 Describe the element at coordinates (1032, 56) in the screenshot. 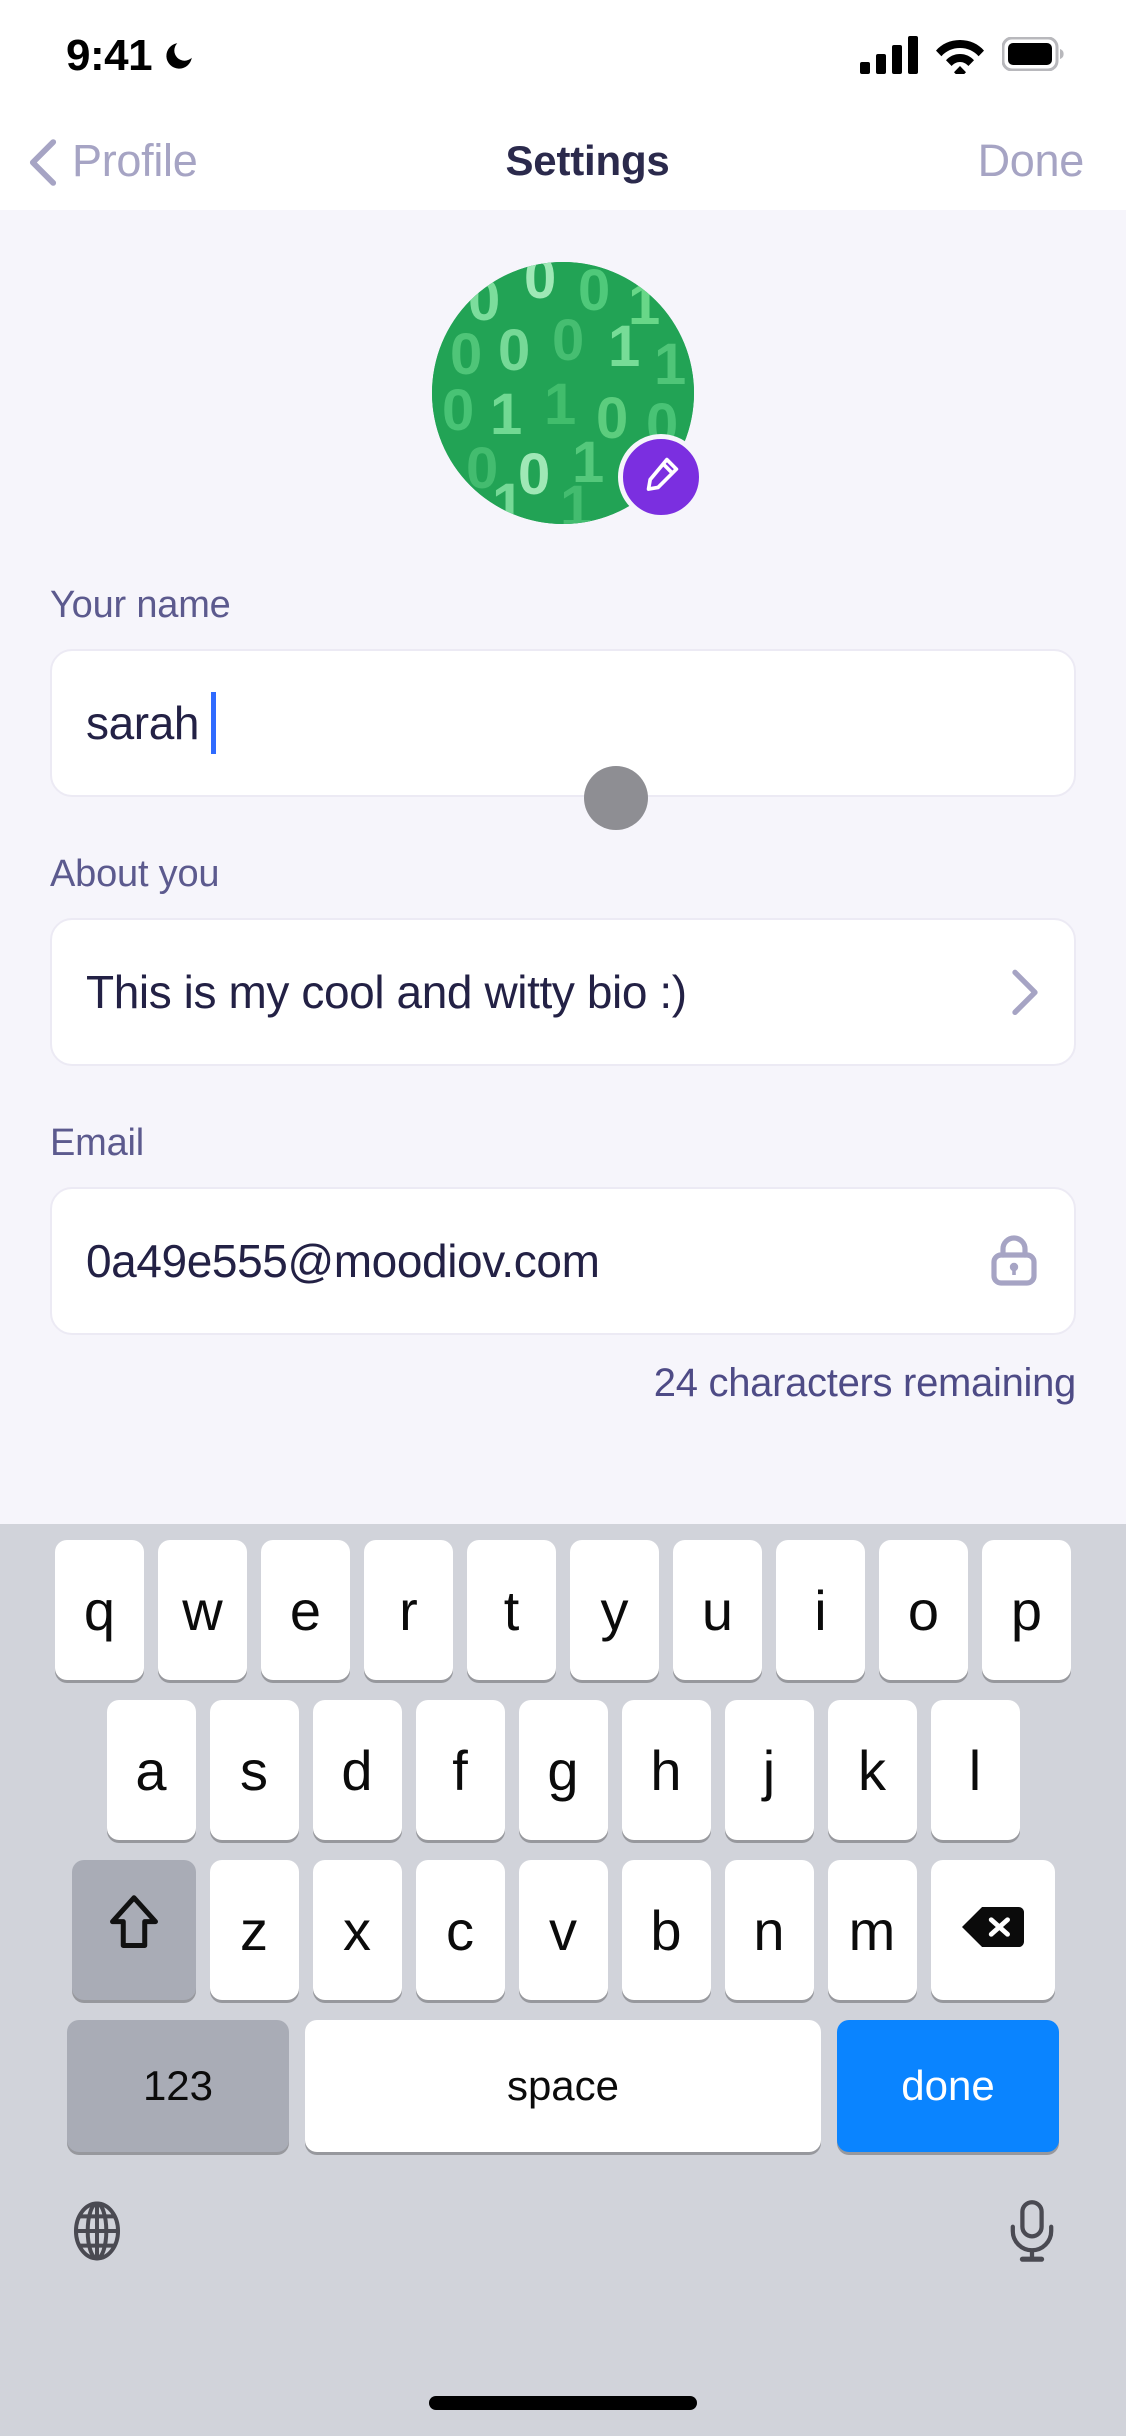

I see `battery-icon` at that location.